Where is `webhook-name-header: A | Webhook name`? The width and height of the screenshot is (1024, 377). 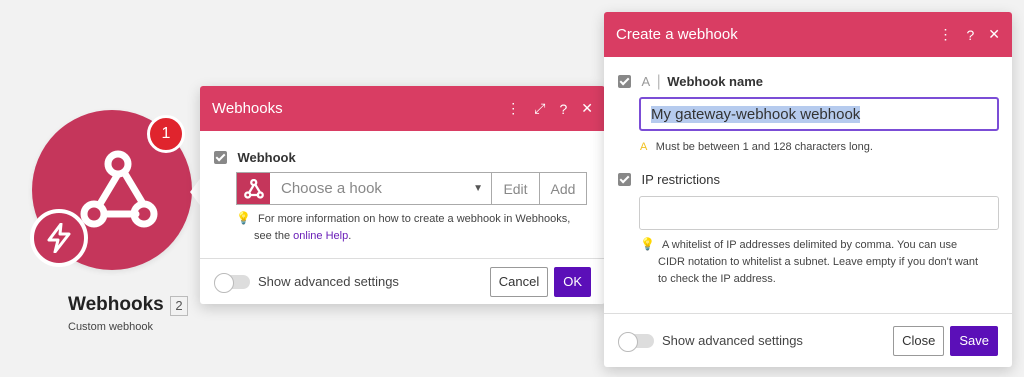 webhook-name-header: A | Webhook name is located at coordinates (690, 82).